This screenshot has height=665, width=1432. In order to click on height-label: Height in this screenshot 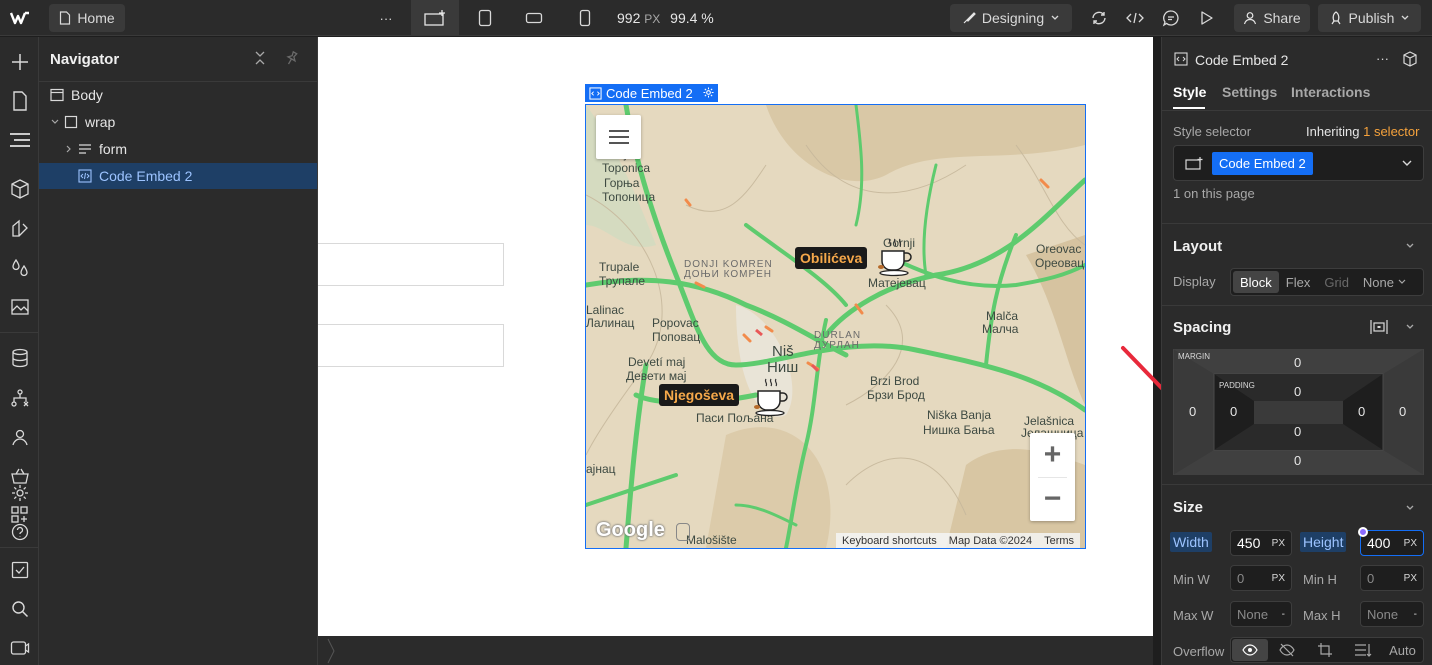, I will do `click(1323, 542)`.